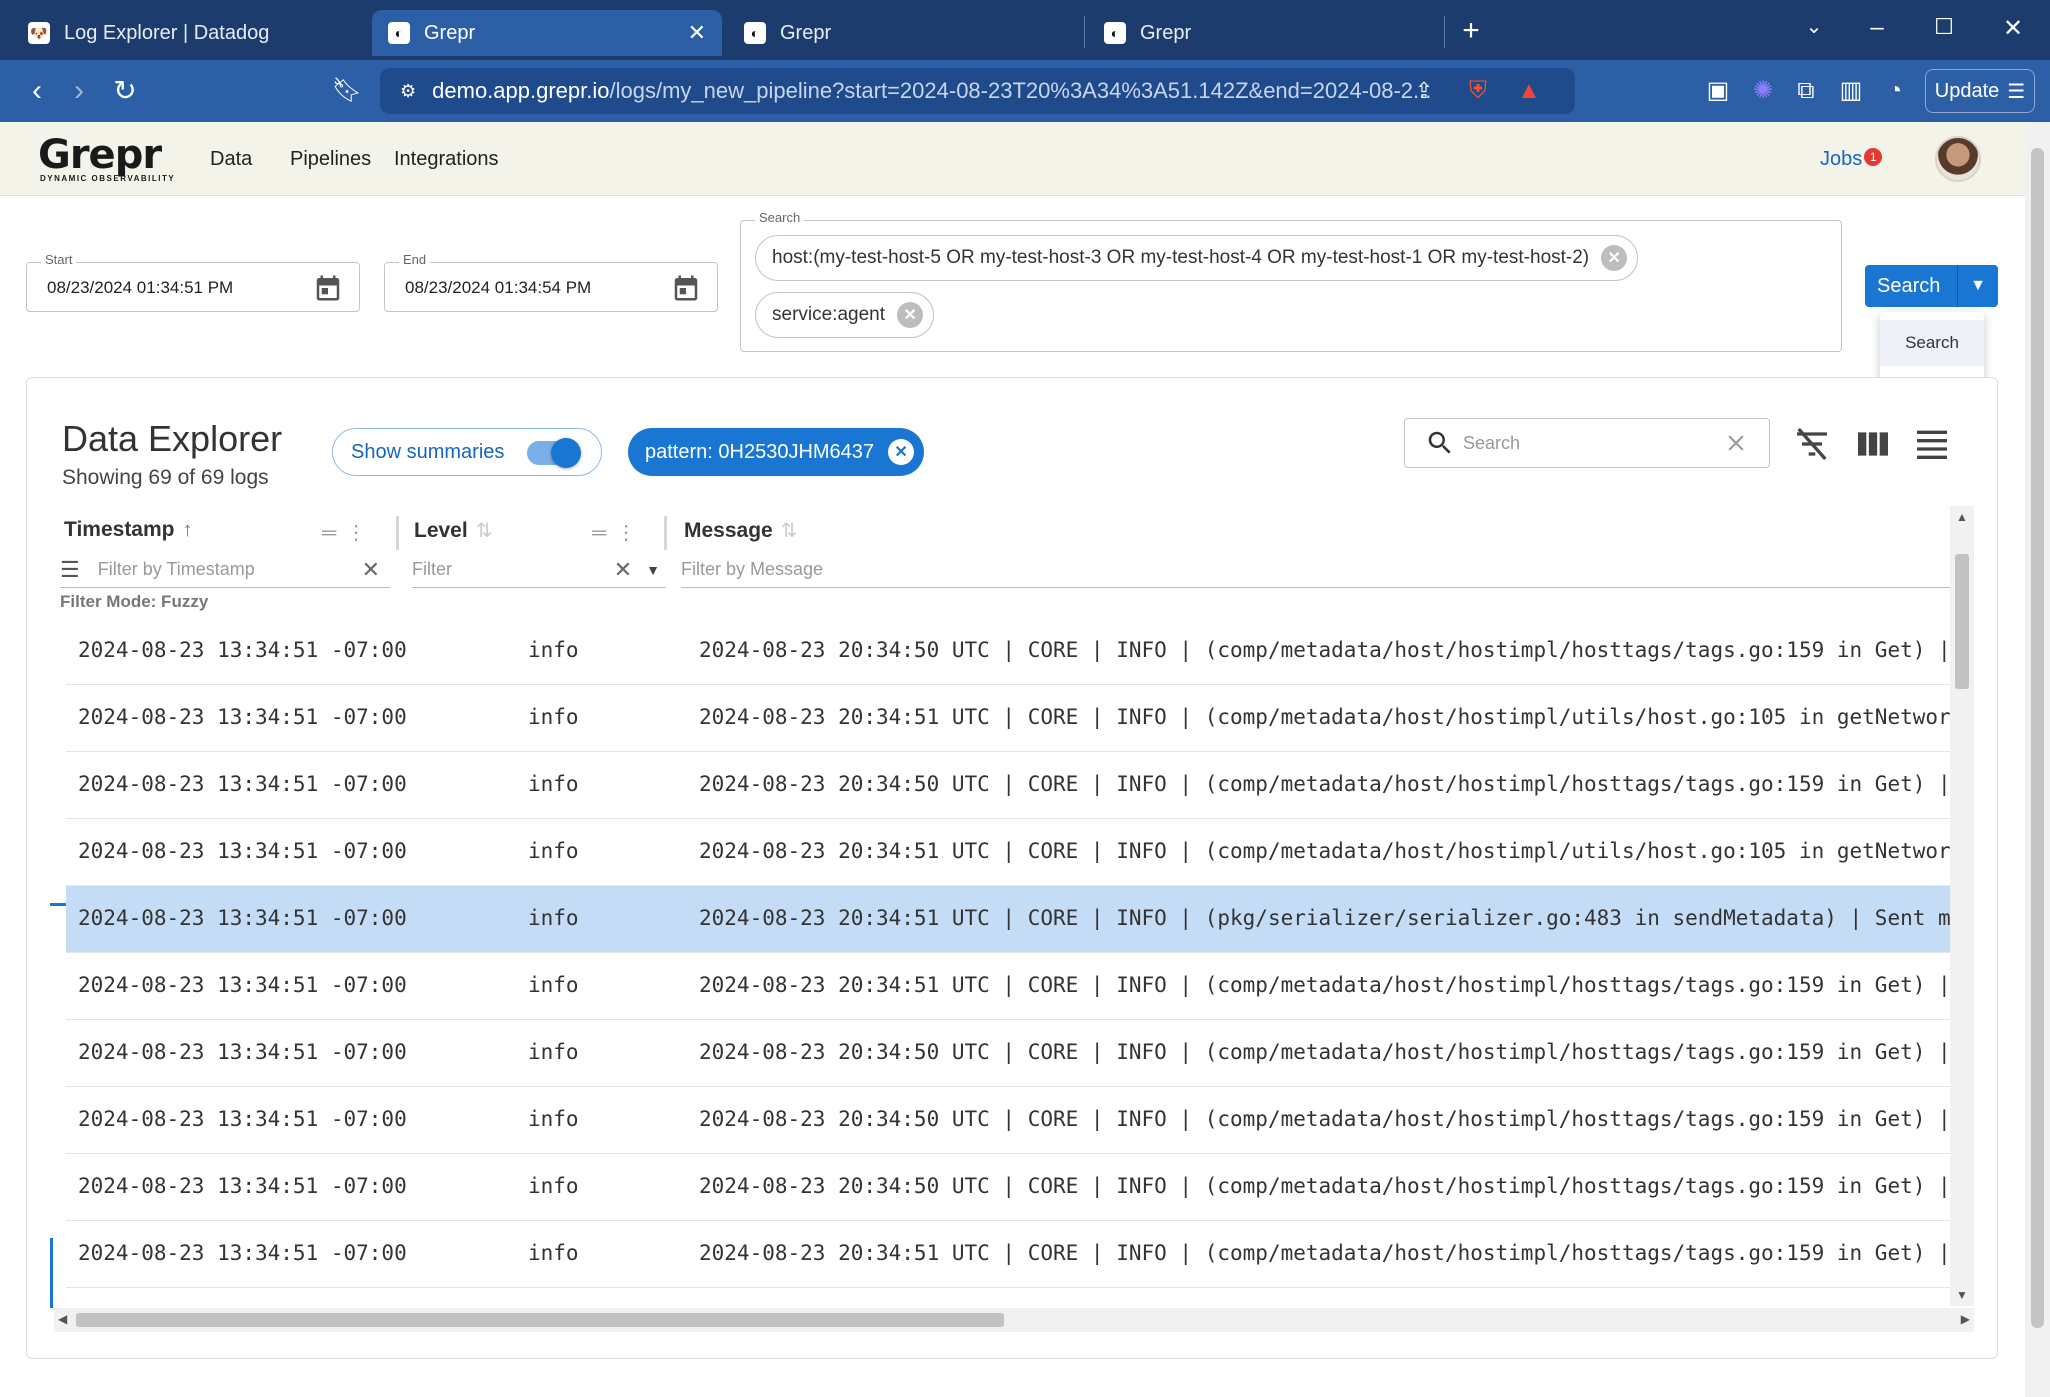 Image resolution: width=2050 pixels, height=1397 pixels. Describe the element at coordinates (225, 570) in the screenshot. I see `timestamp-filter: ☰ Filter by Timestamp ✕` at that location.